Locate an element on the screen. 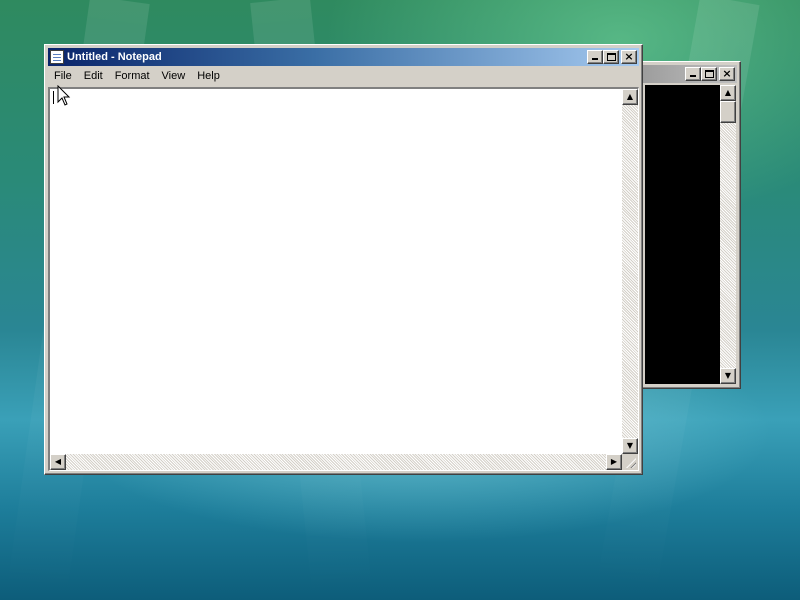 Image resolution: width=800 pixels, height=600 pixels. console-vertical-scrollbar: ▲ ▼ is located at coordinates (728, 234).